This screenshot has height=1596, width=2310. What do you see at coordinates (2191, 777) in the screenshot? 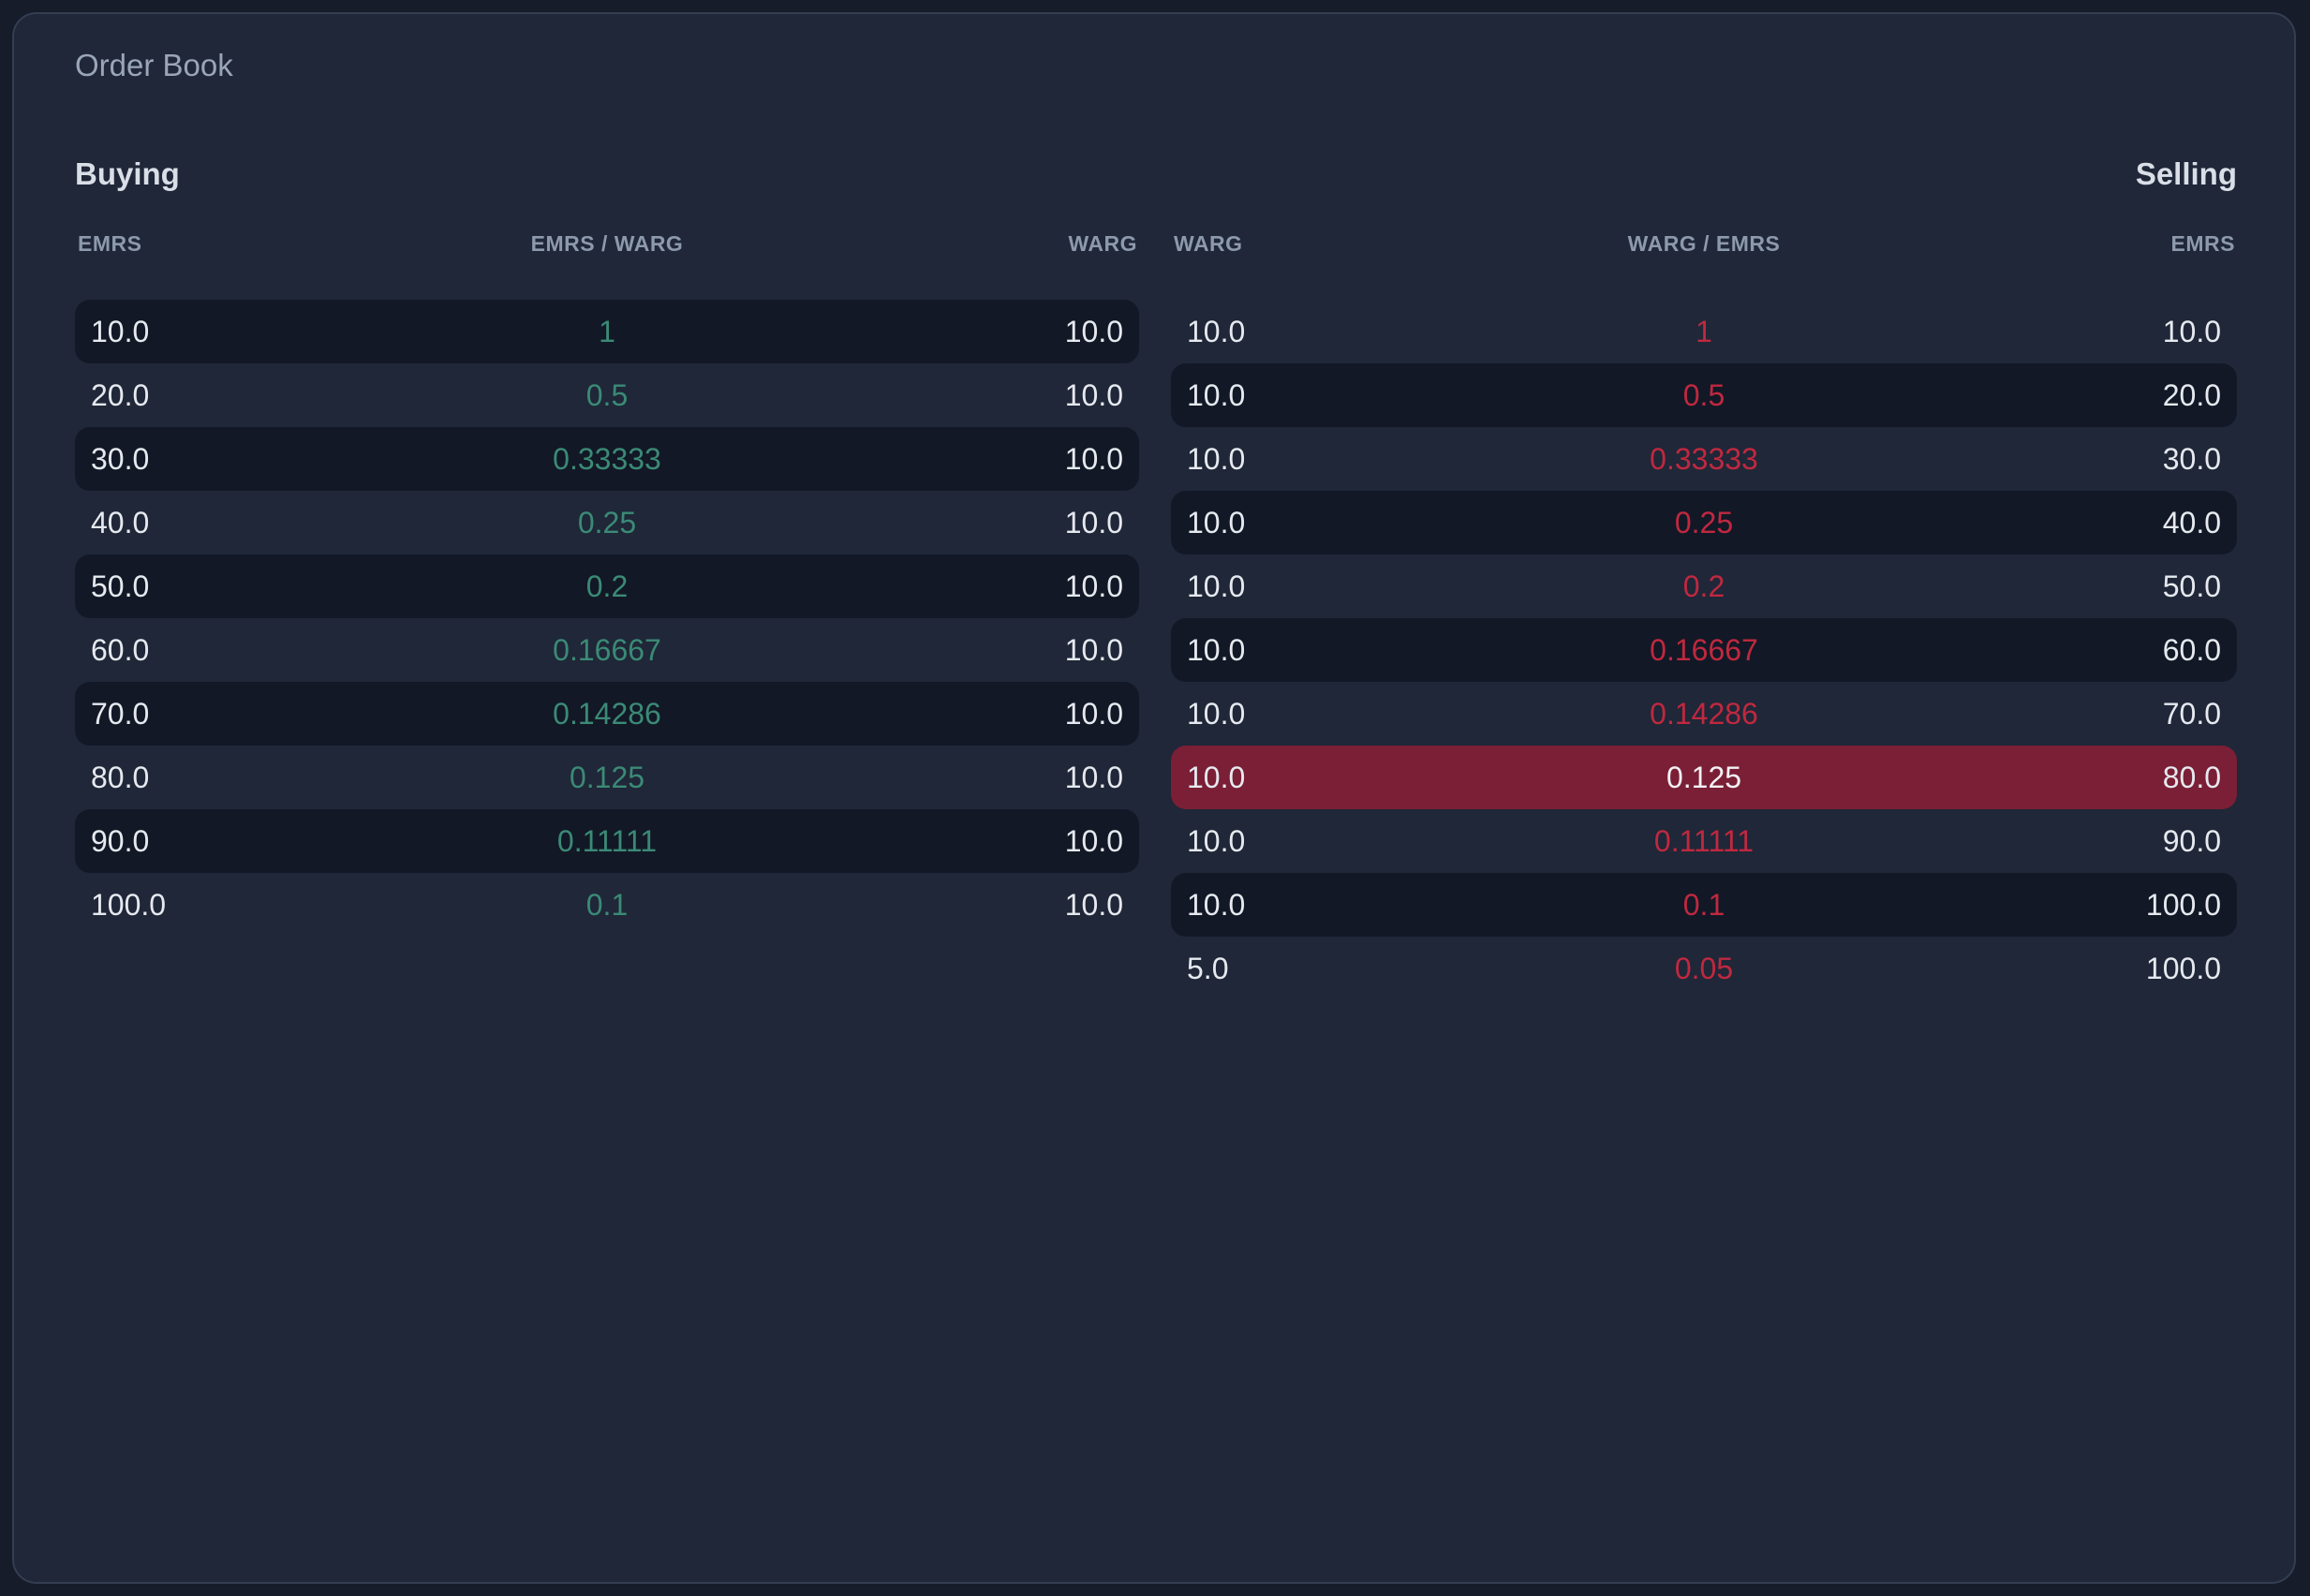
I see `order-right-amount: 80.0` at bounding box center [2191, 777].